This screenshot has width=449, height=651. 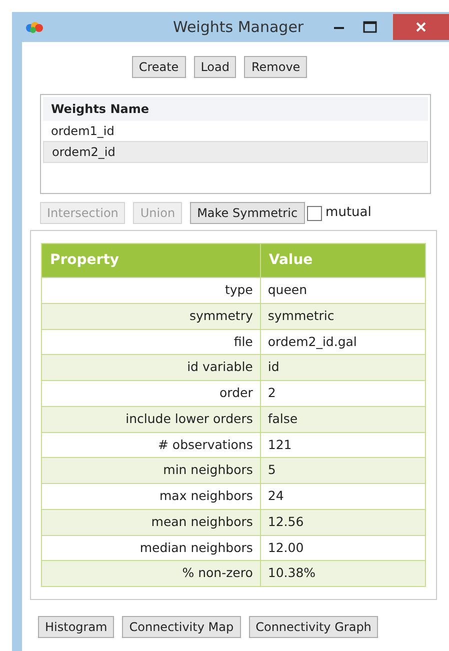 I want to click on table-cell: min neighbors, so click(x=151, y=471).